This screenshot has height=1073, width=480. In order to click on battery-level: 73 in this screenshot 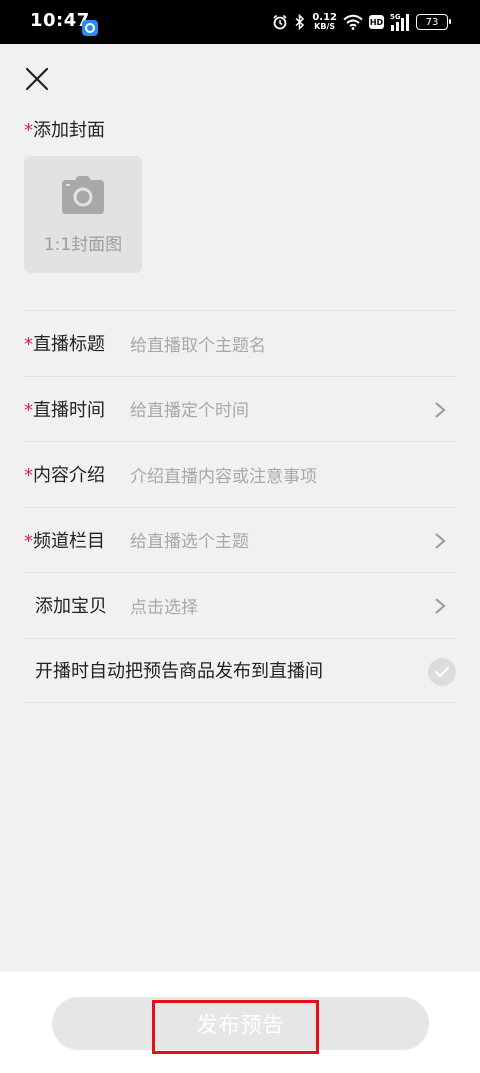, I will do `click(432, 22)`.